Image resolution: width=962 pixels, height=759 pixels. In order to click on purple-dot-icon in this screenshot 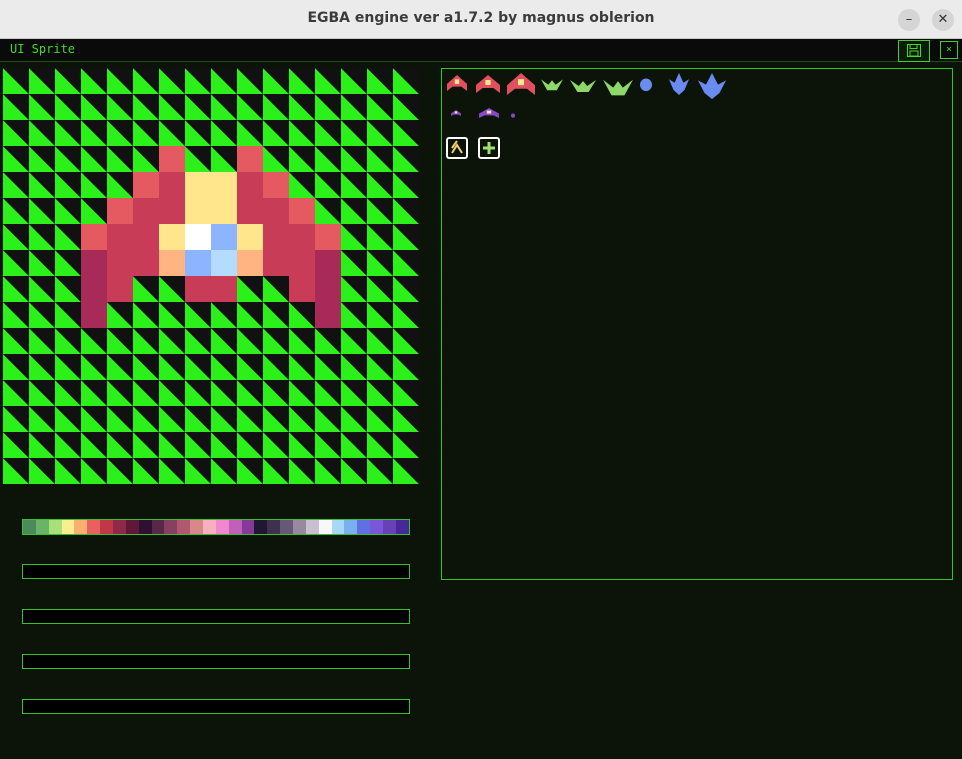, I will do `click(513, 115)`.